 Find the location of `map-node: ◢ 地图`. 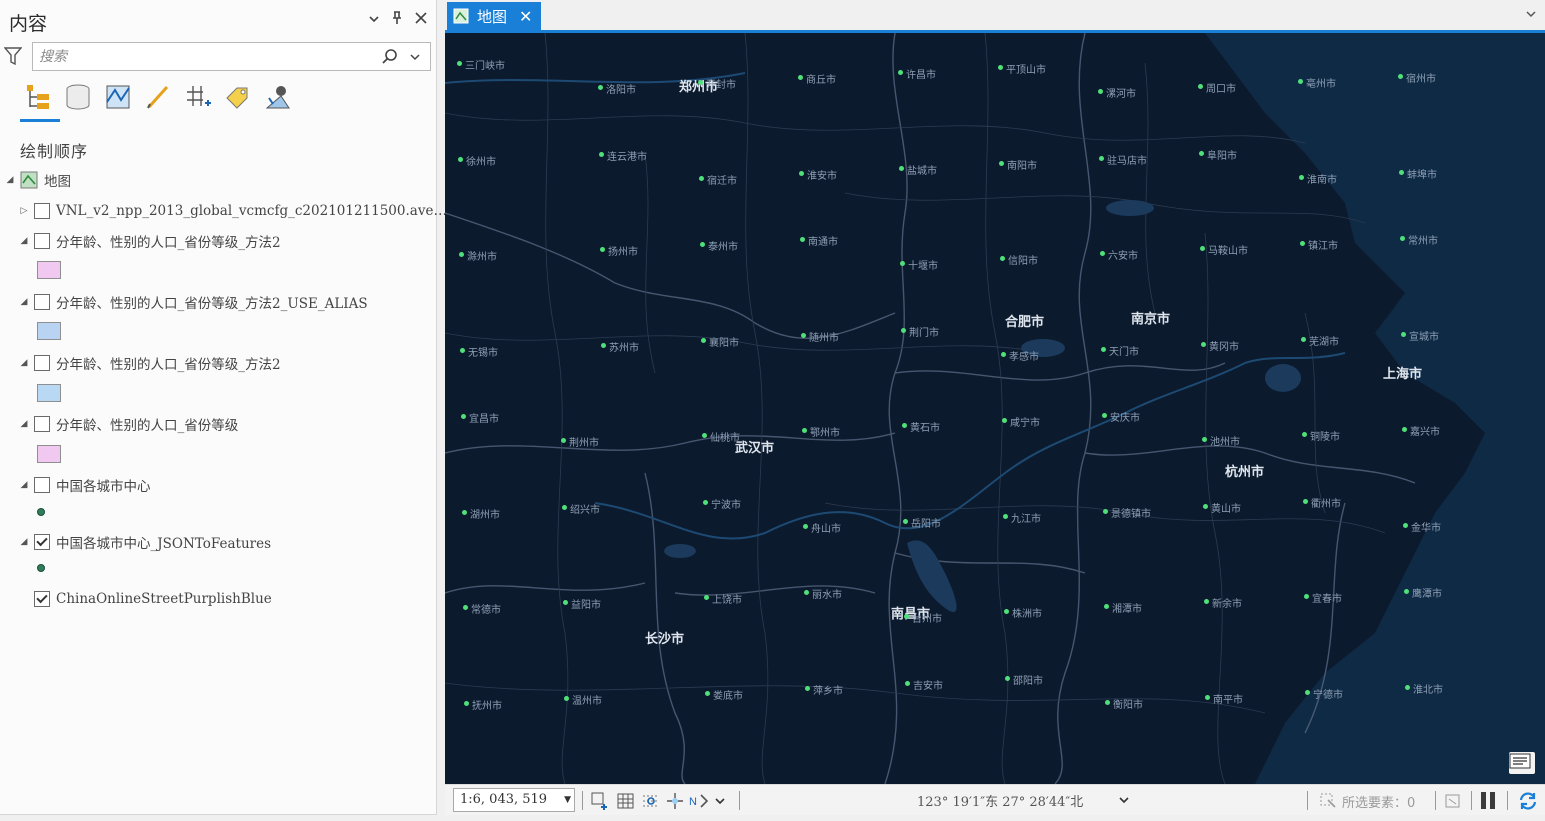

map-node: ◢ 地图 is located at coordinates (37, 180).